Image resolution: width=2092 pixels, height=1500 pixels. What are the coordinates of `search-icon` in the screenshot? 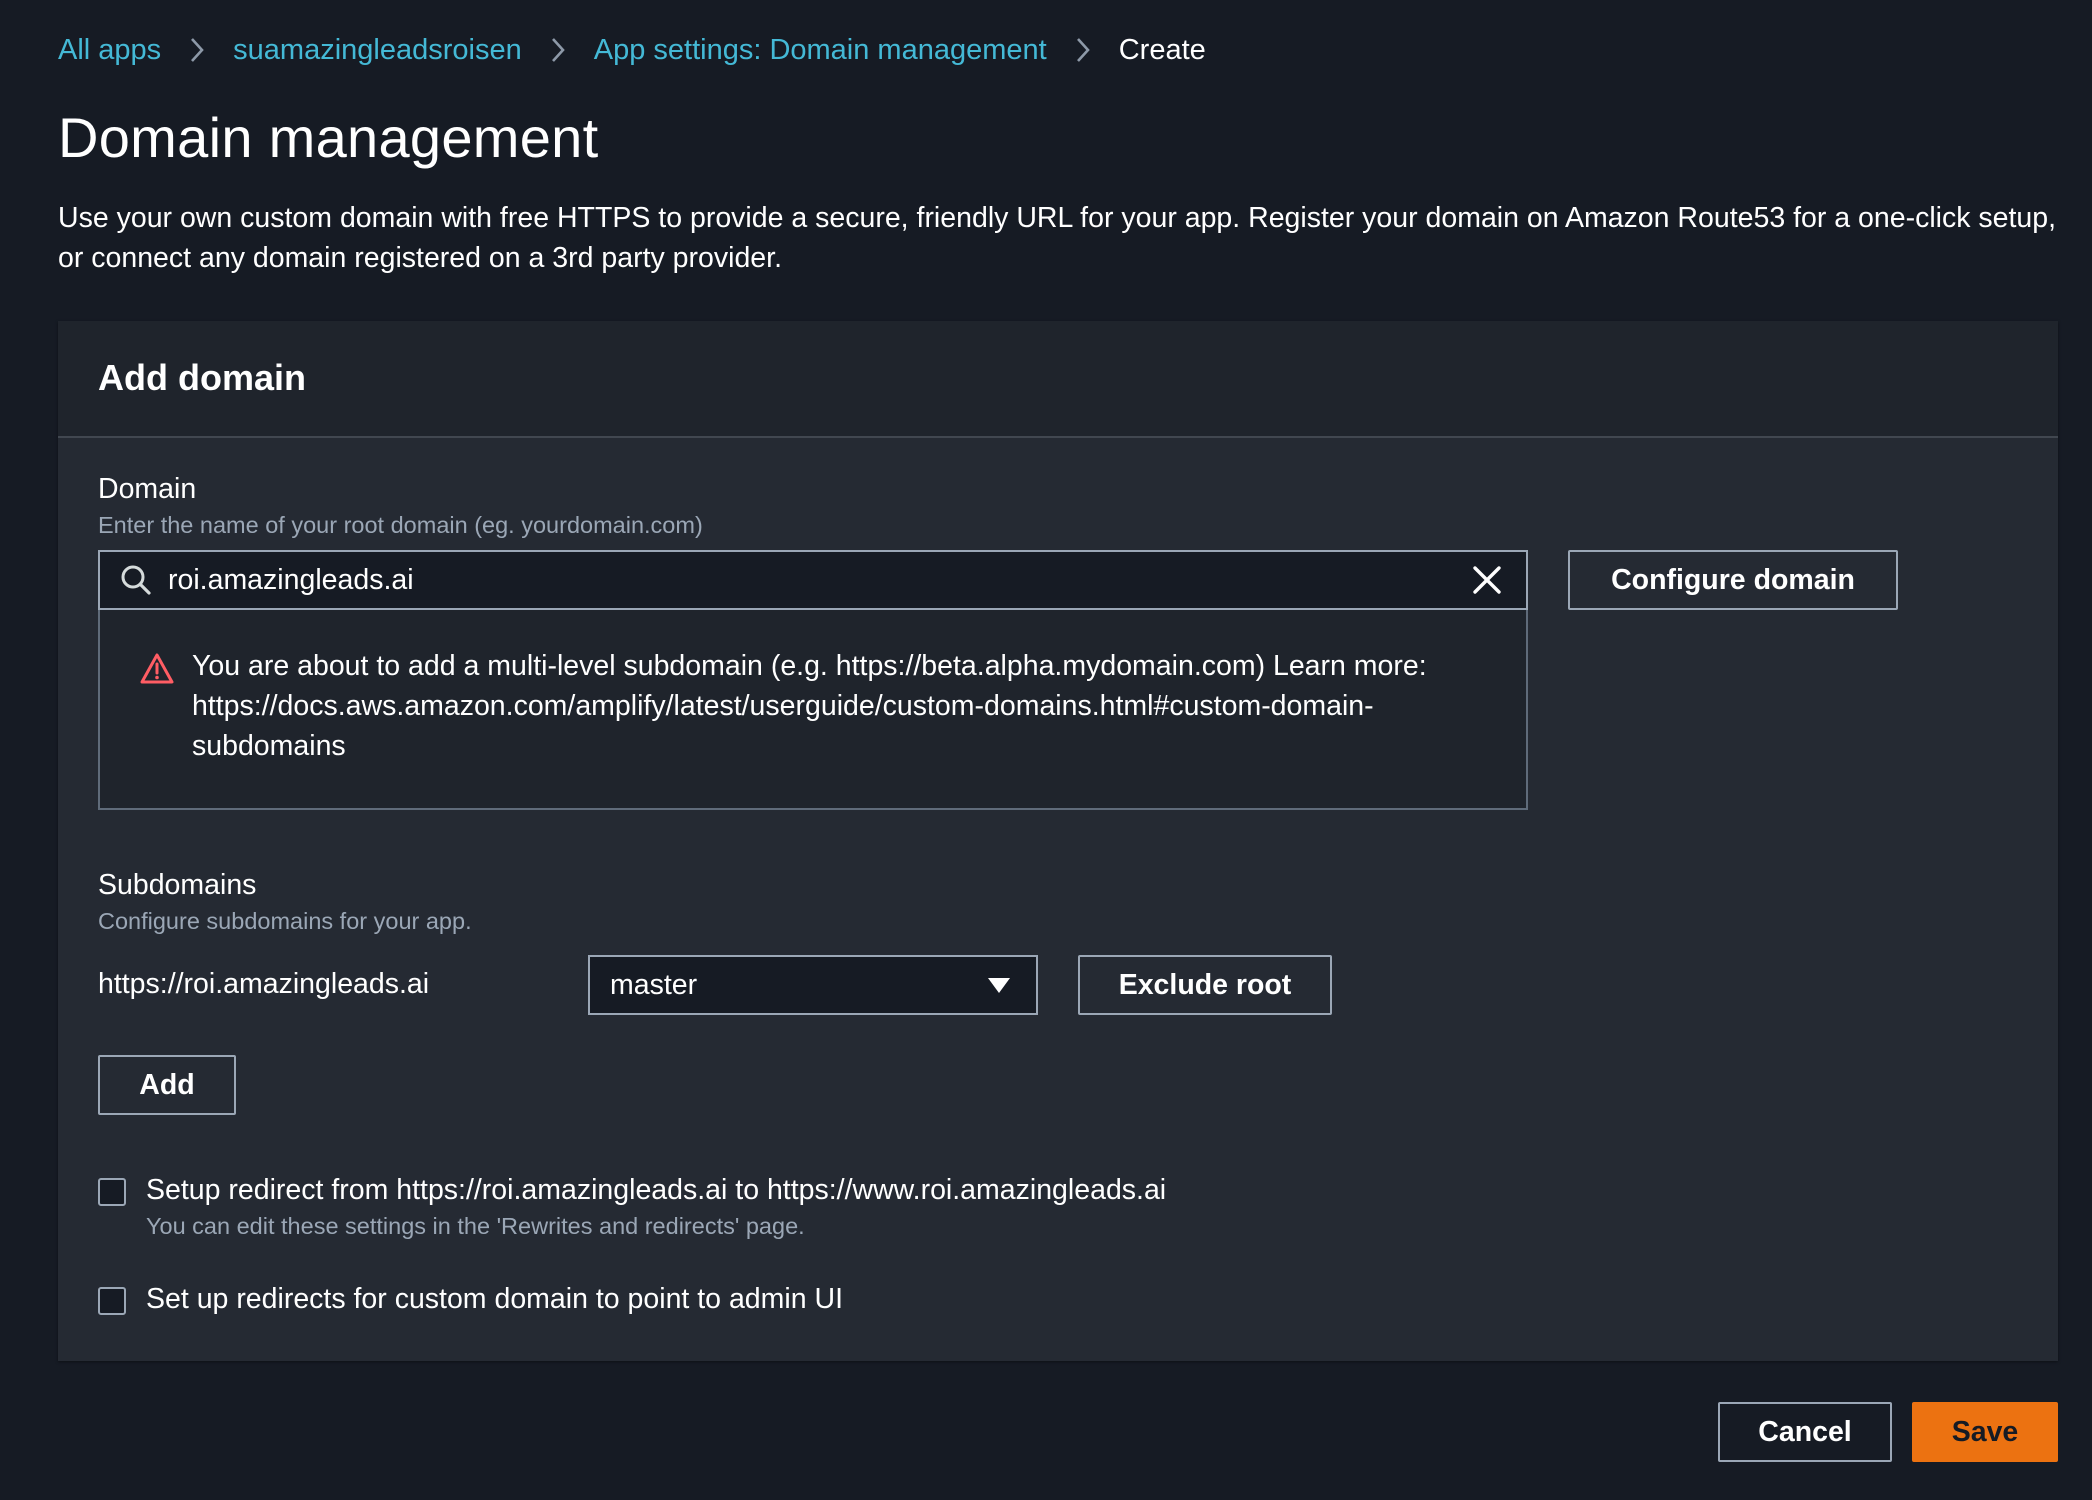 It's located at (136, 580).